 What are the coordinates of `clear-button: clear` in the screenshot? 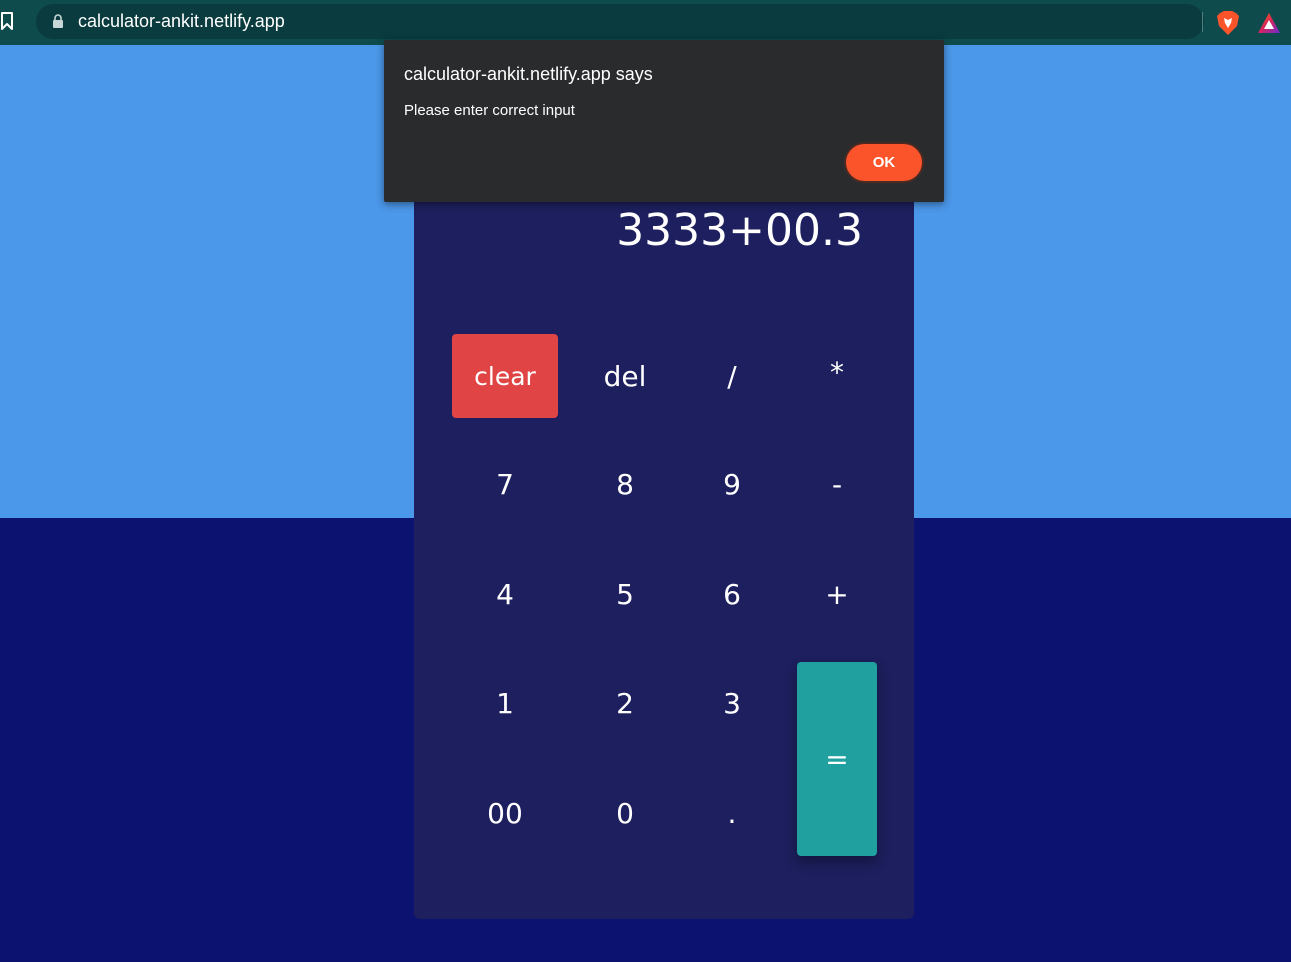 It's located at (505, 376).